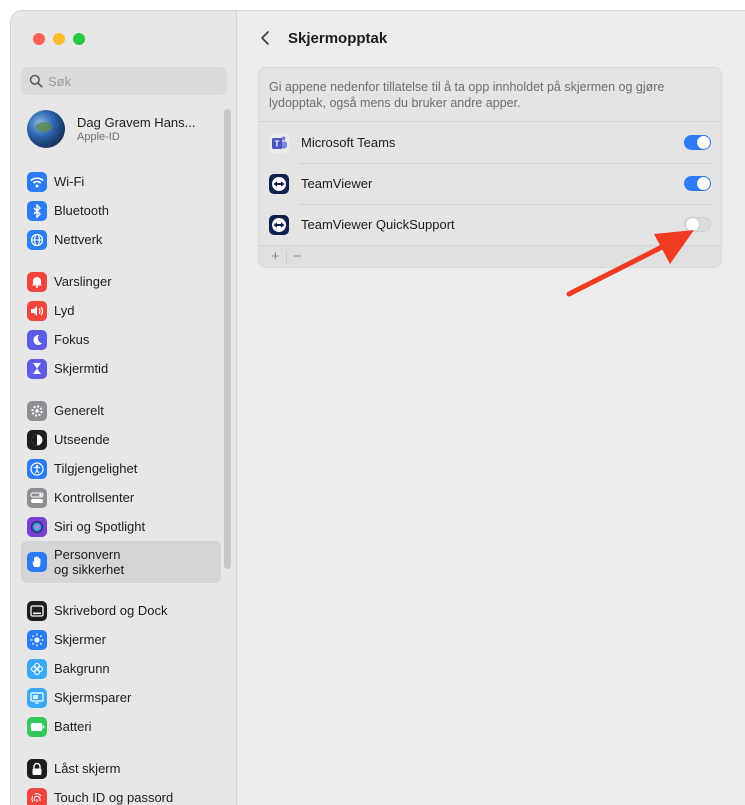  What do you see at coordinates (37, 726) in the screenshot?
I see `battery-icon` at bounding box center [37, 726].